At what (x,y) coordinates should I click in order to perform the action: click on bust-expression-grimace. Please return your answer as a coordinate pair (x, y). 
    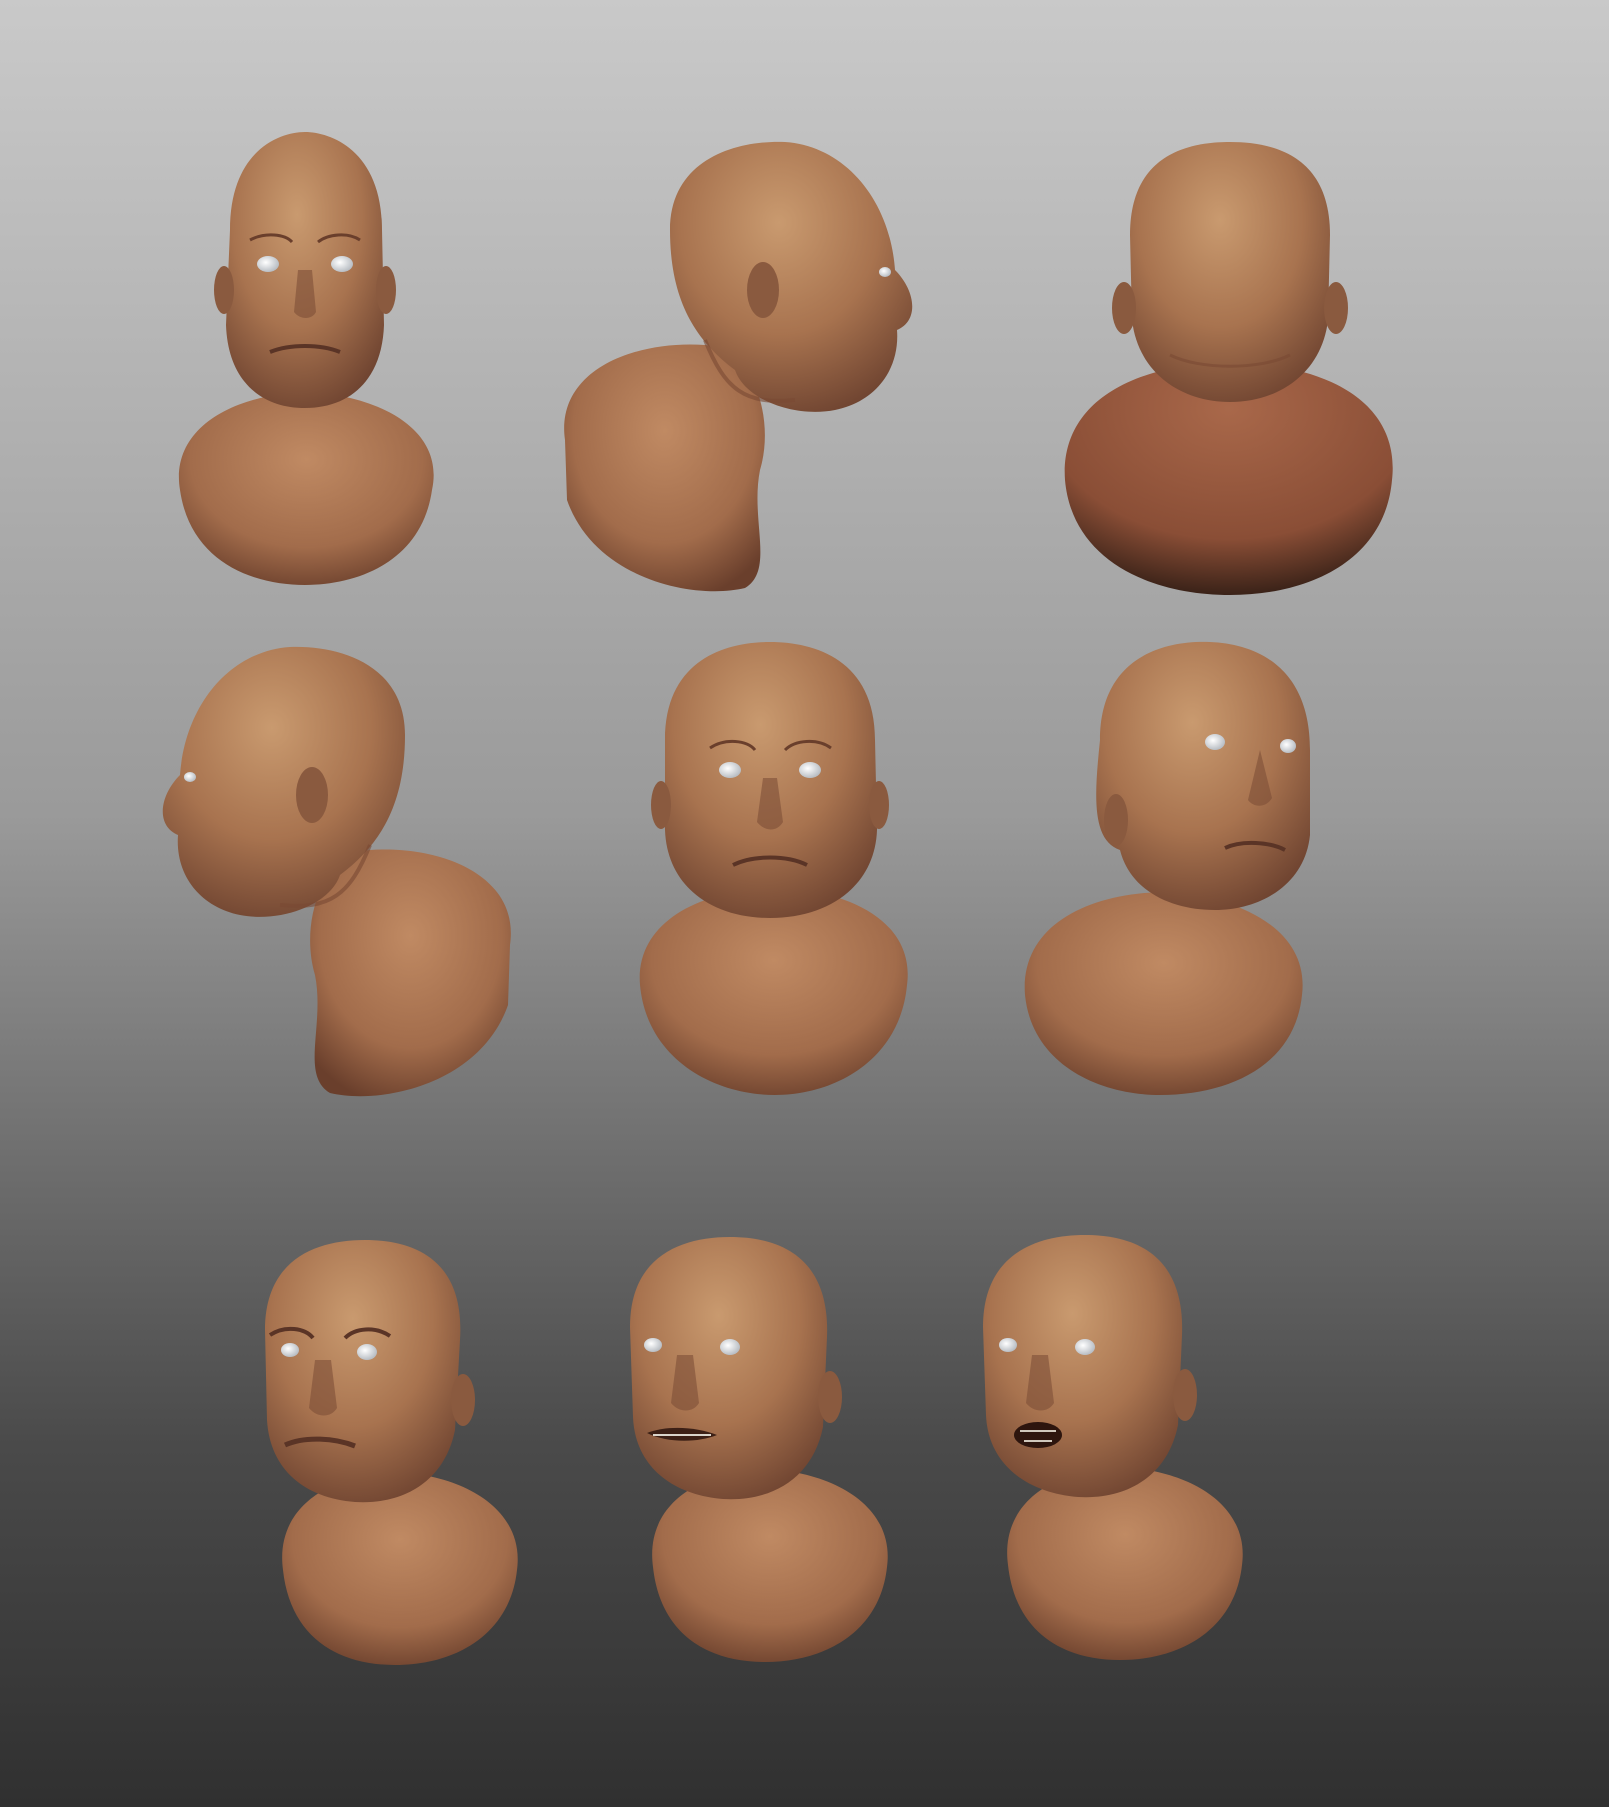
    Looking at the image, I should click on (765, 1452).